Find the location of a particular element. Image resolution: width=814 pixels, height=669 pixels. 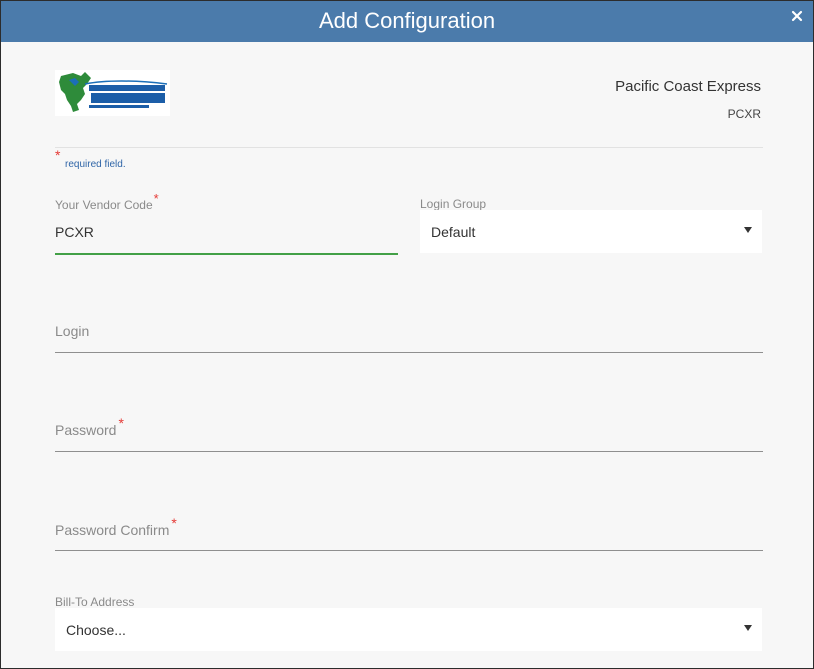

login-group-value: Default is located at coordinates (453, 232).